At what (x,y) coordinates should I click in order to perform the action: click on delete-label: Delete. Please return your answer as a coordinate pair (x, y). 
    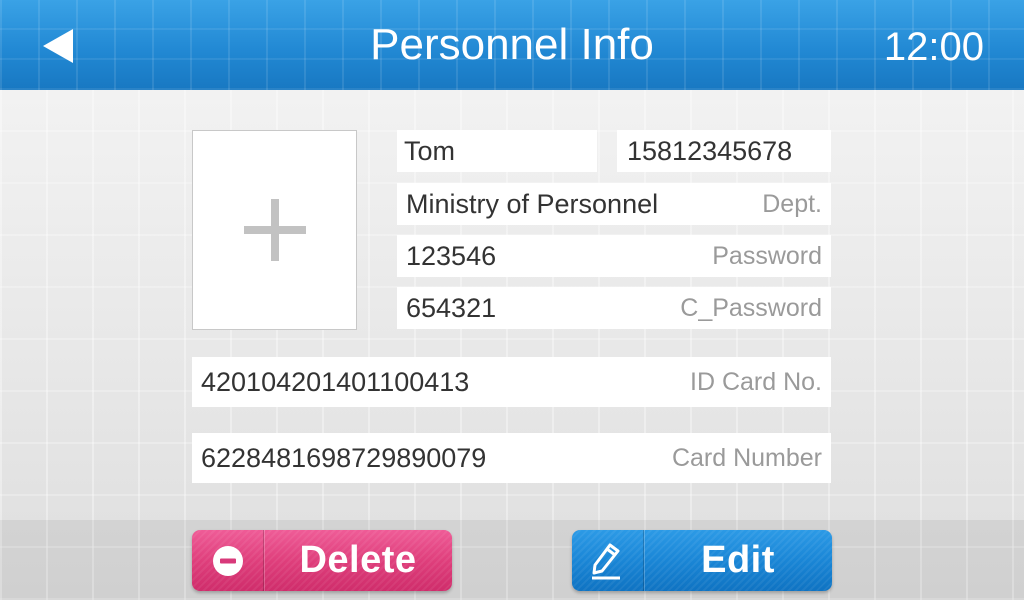
    Looking at the image, I should click on (358, 560).